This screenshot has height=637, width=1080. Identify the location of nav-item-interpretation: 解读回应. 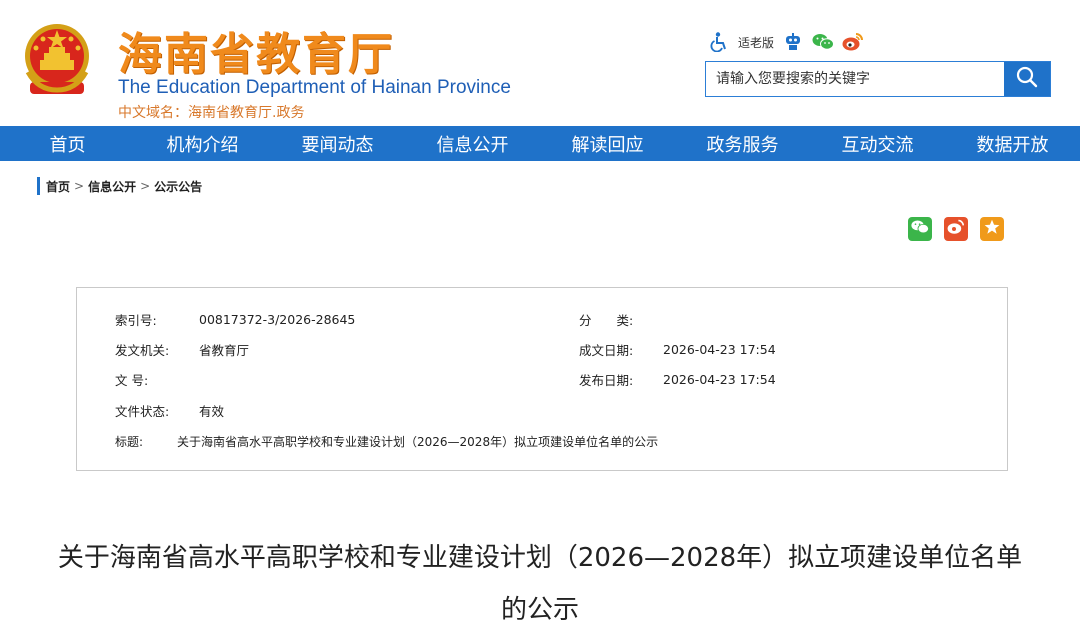
(607, 143).